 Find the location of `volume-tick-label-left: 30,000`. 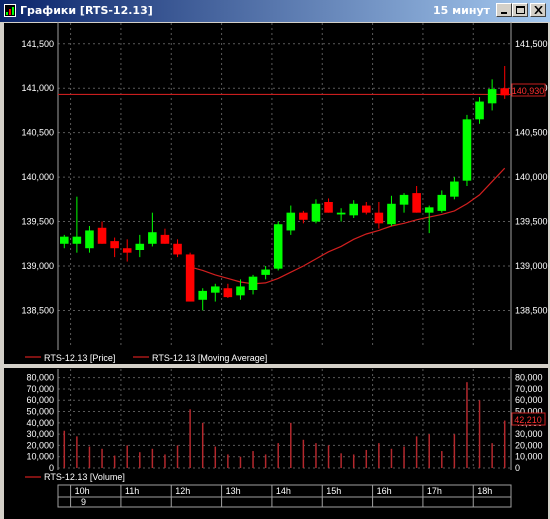

volume-tick-label-left: 30,000 is located at coordinates (40, 434).